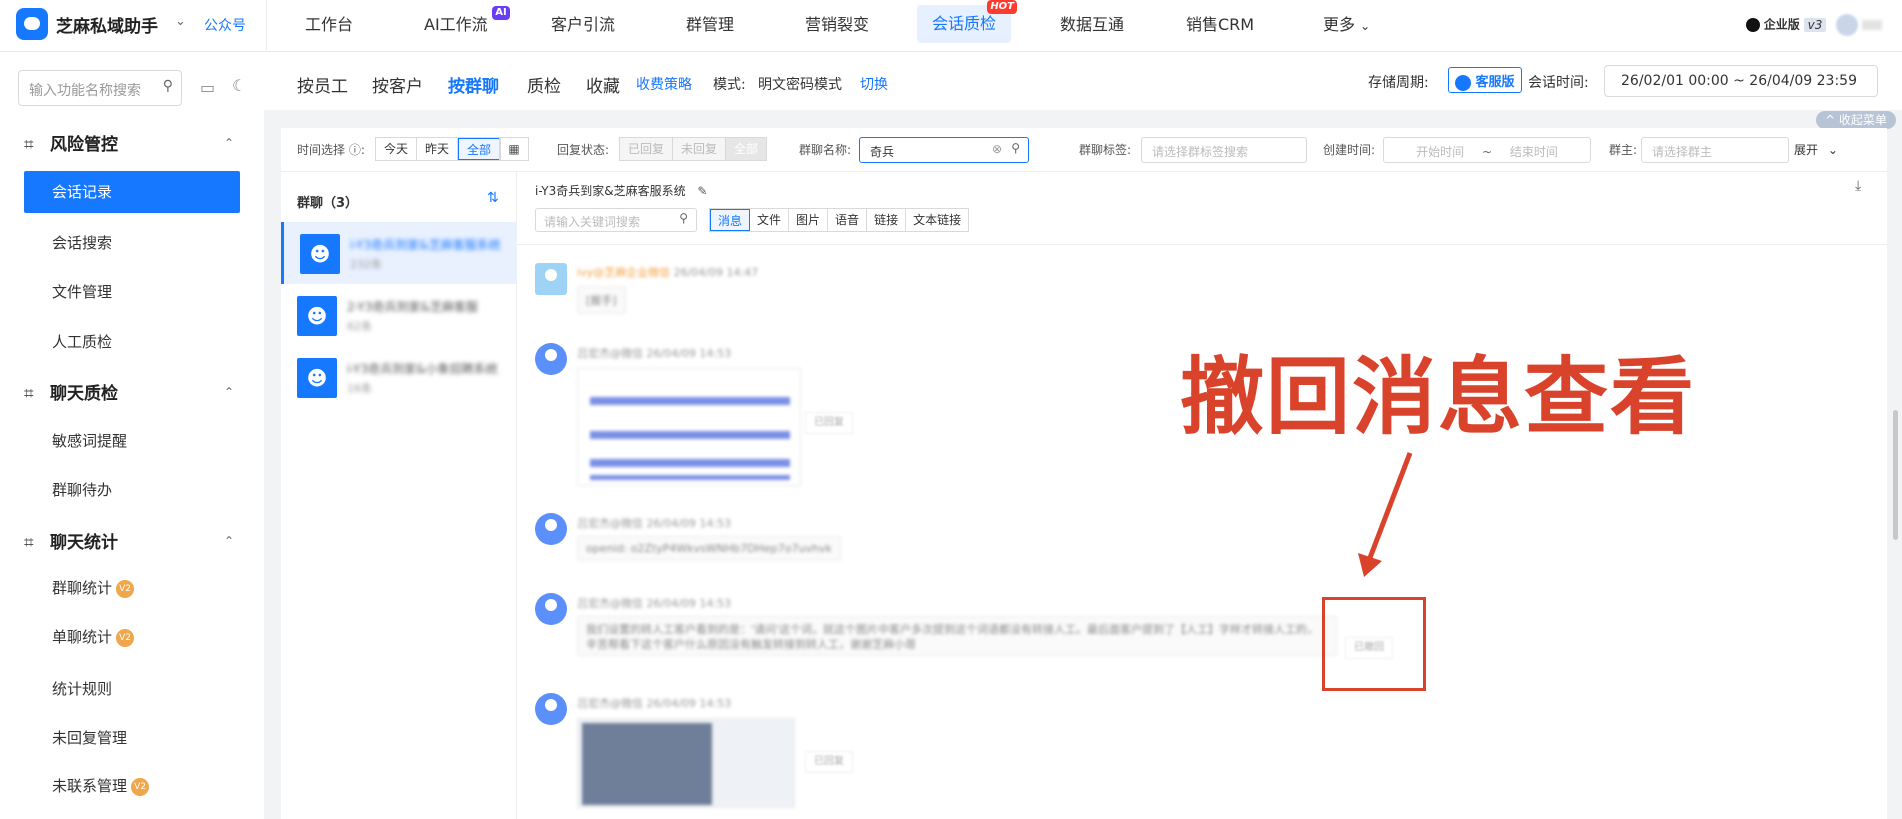 The image size is (1902, 819). What do you see at coordinates (746, 149) in the screenshot?
I see `reply-all: 全部` at bounding box center [746, 149].